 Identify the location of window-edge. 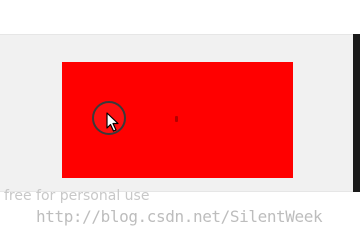
(356, 113).